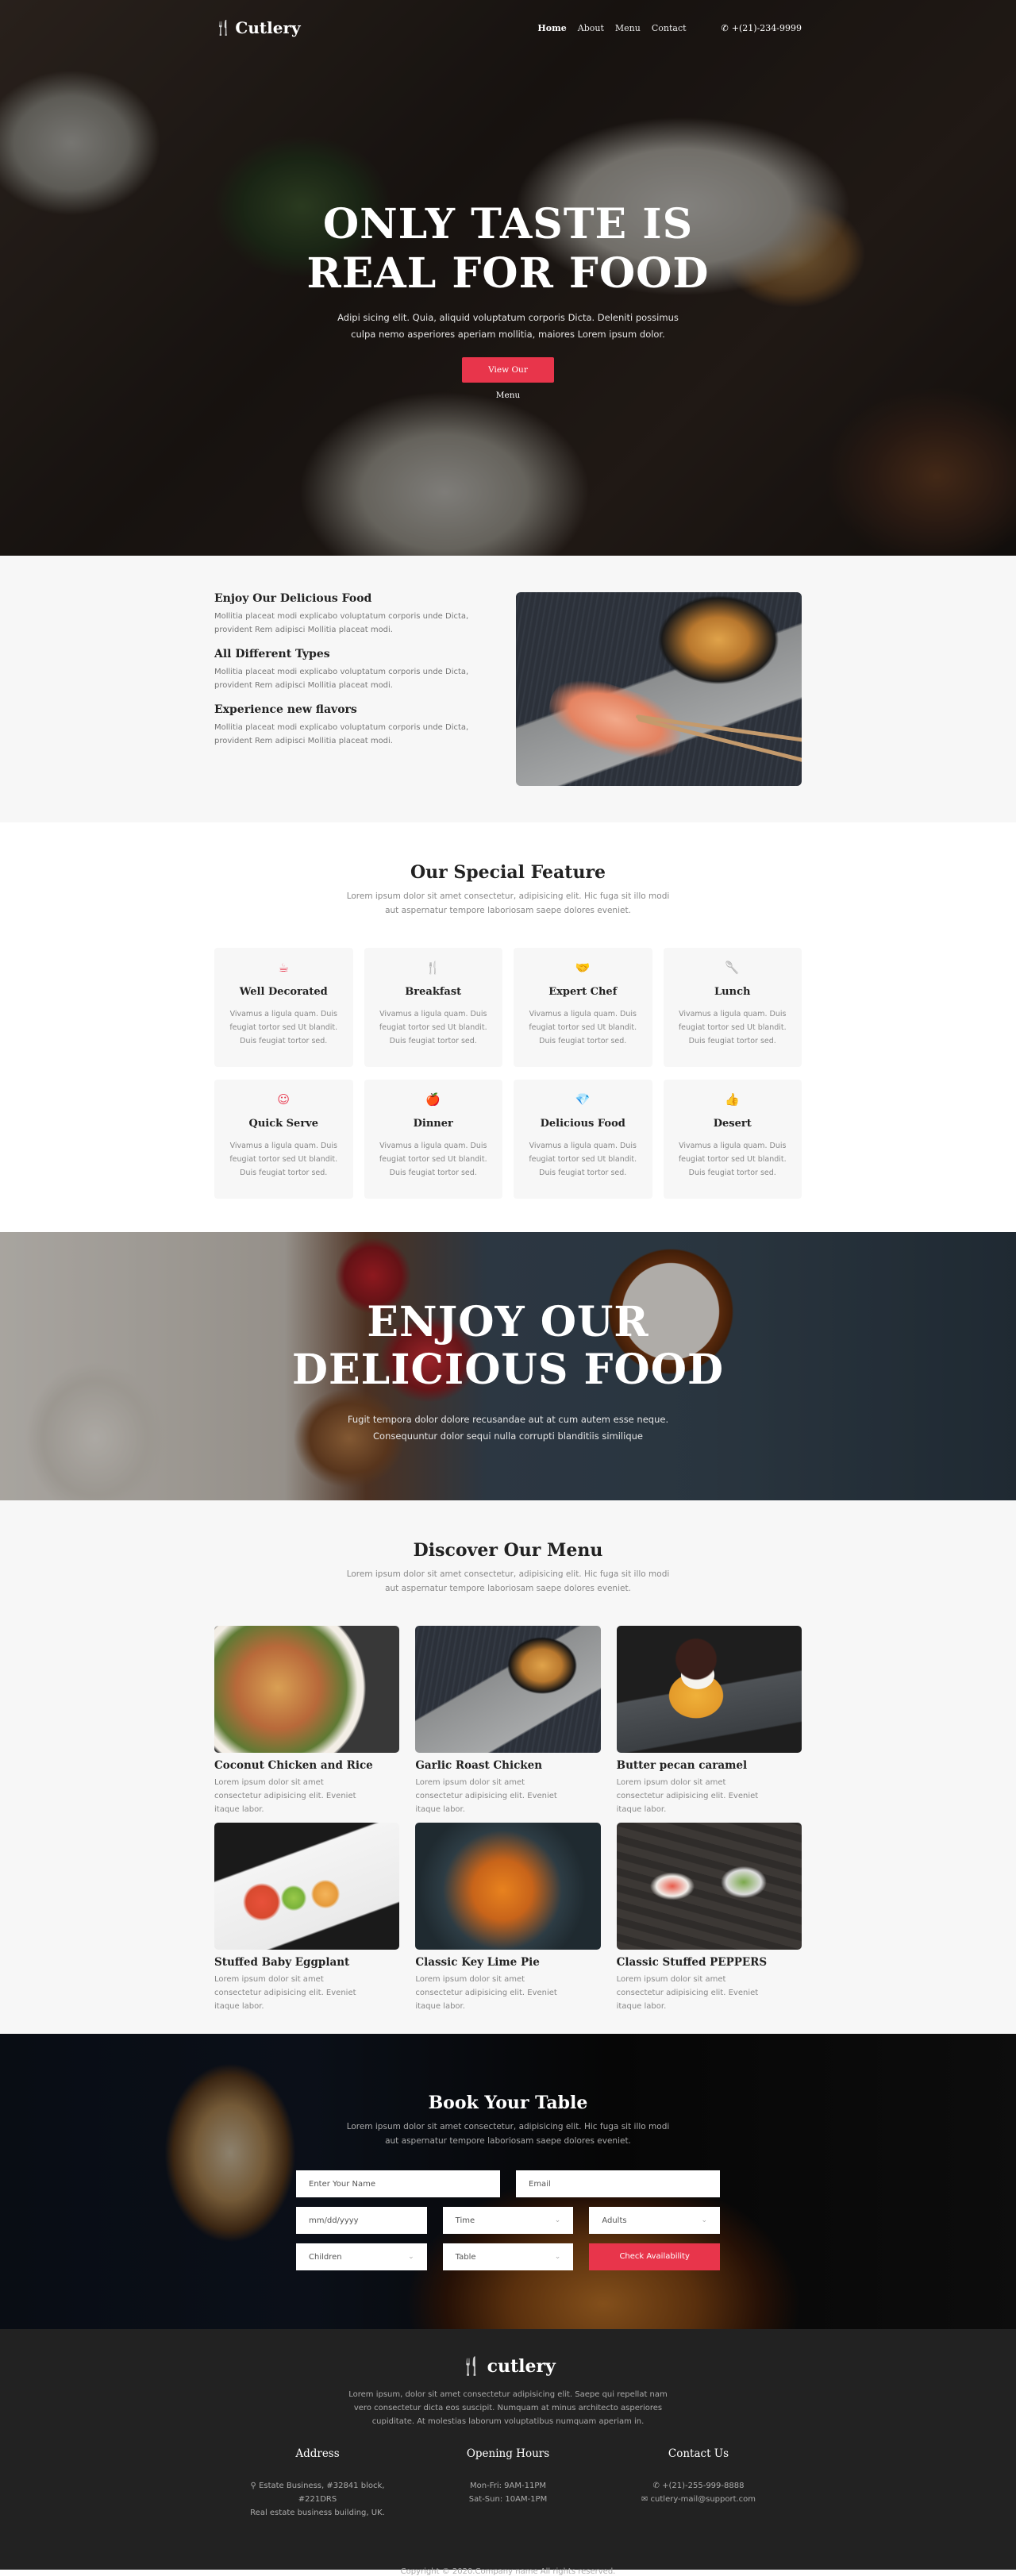 The height and width of the screenshot is (2576, 1016). What do you see at coordinates (507, 1962) in the screenshot?
I see `menu-item-name: Classic Key Lime Pie` at bounding box center [507, 1962].